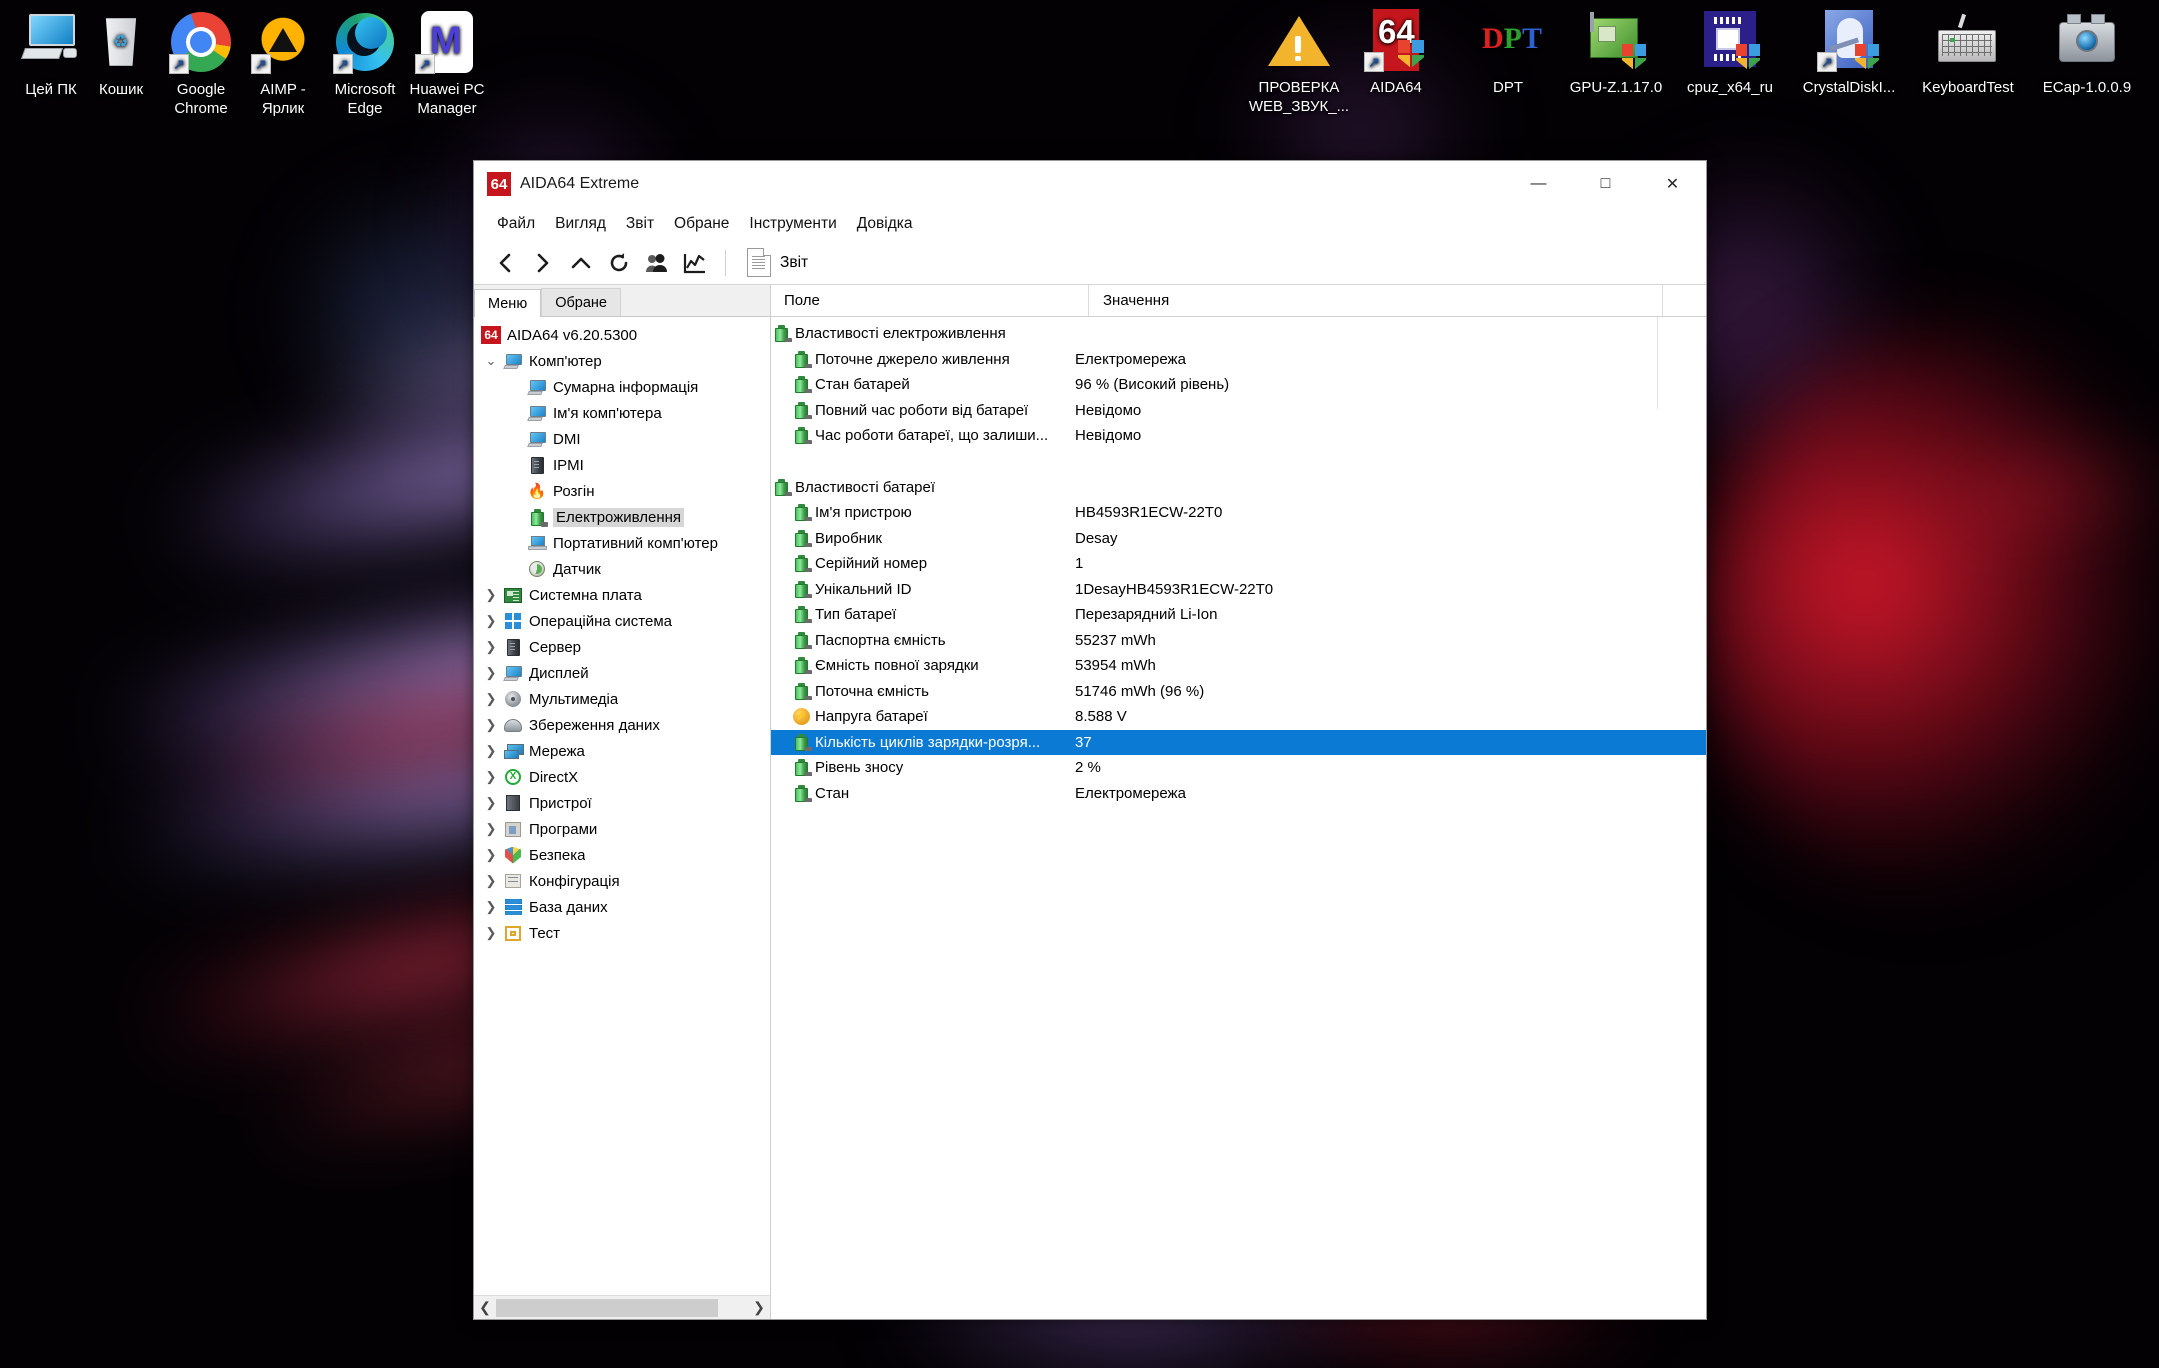  Describe the element at coordinates (1238, 717) in the screenshot. I see `table-row: ⚡ Напруга батареї 8.588 V` at that location.